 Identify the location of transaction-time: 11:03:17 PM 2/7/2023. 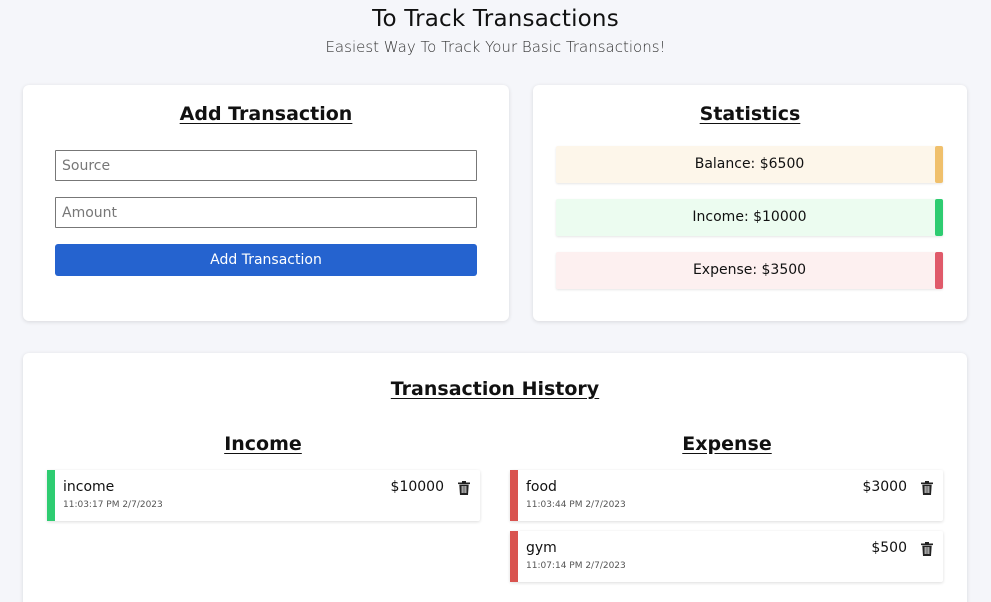
(113, 505).